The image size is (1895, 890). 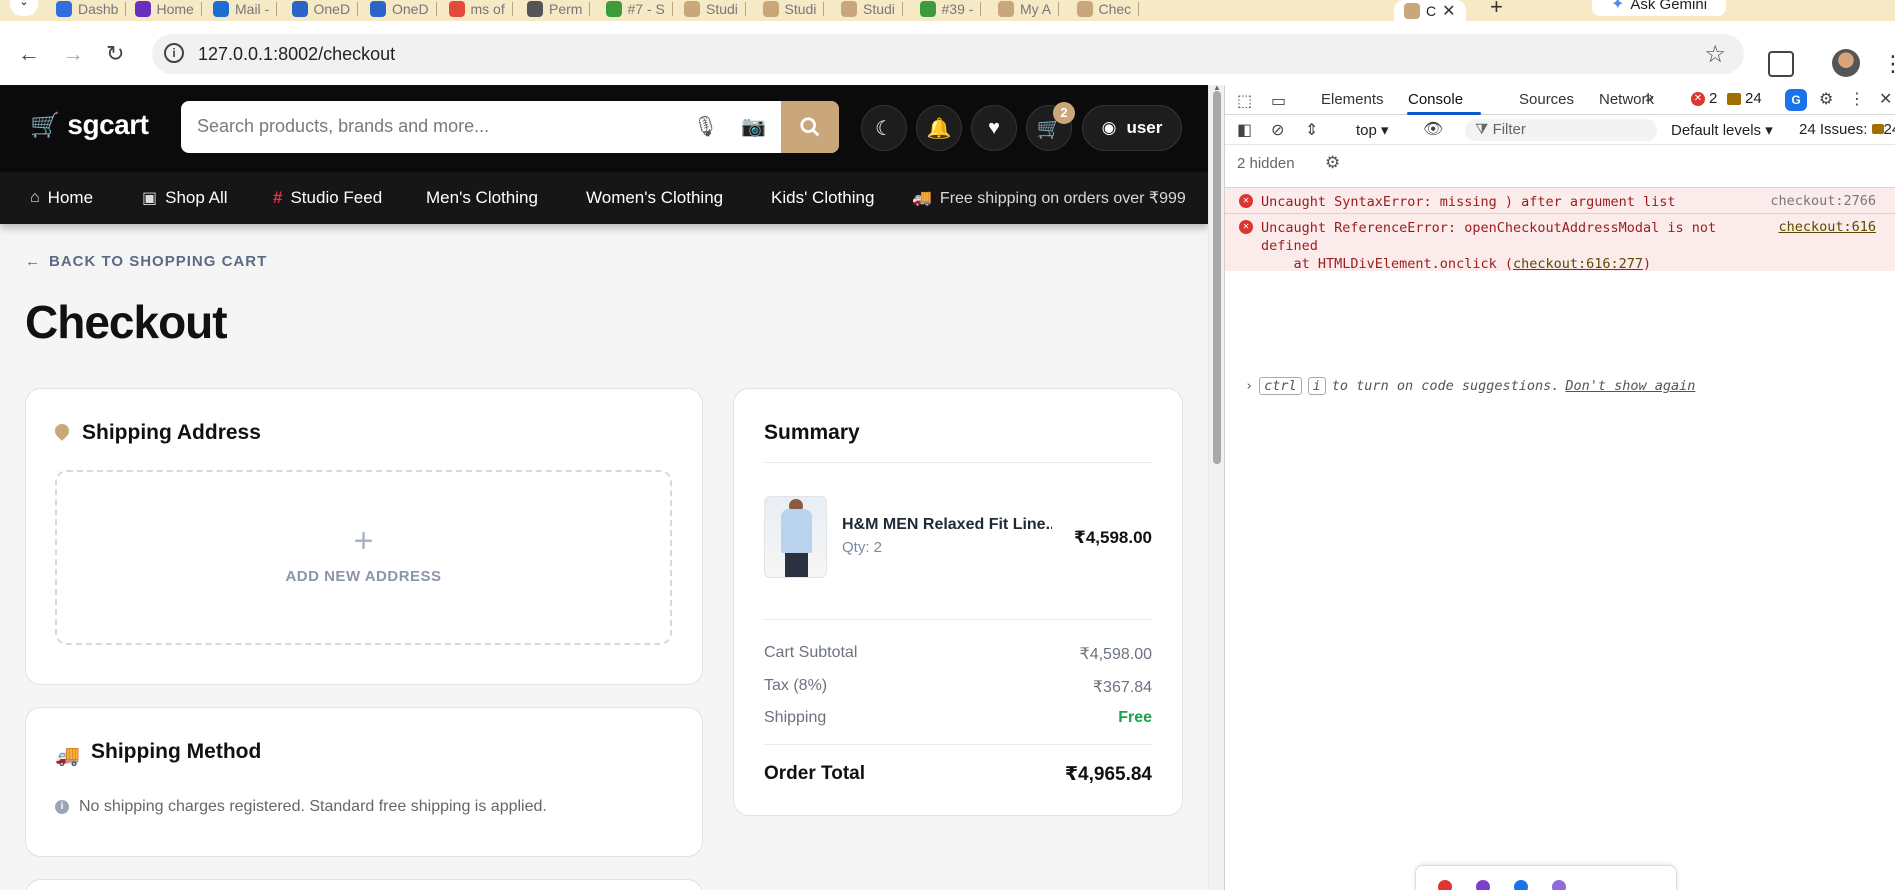 I want to click on more-tabs-chevron-icon: », so click(x=1649, y=98).